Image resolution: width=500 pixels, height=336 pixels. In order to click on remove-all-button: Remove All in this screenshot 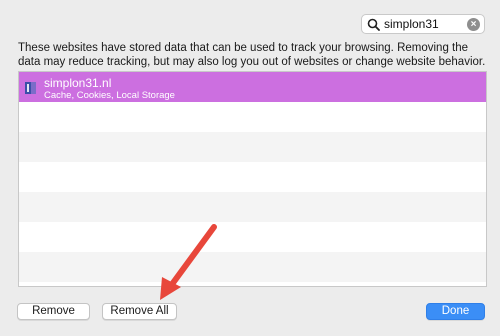, I will do `click(139, 311)`.